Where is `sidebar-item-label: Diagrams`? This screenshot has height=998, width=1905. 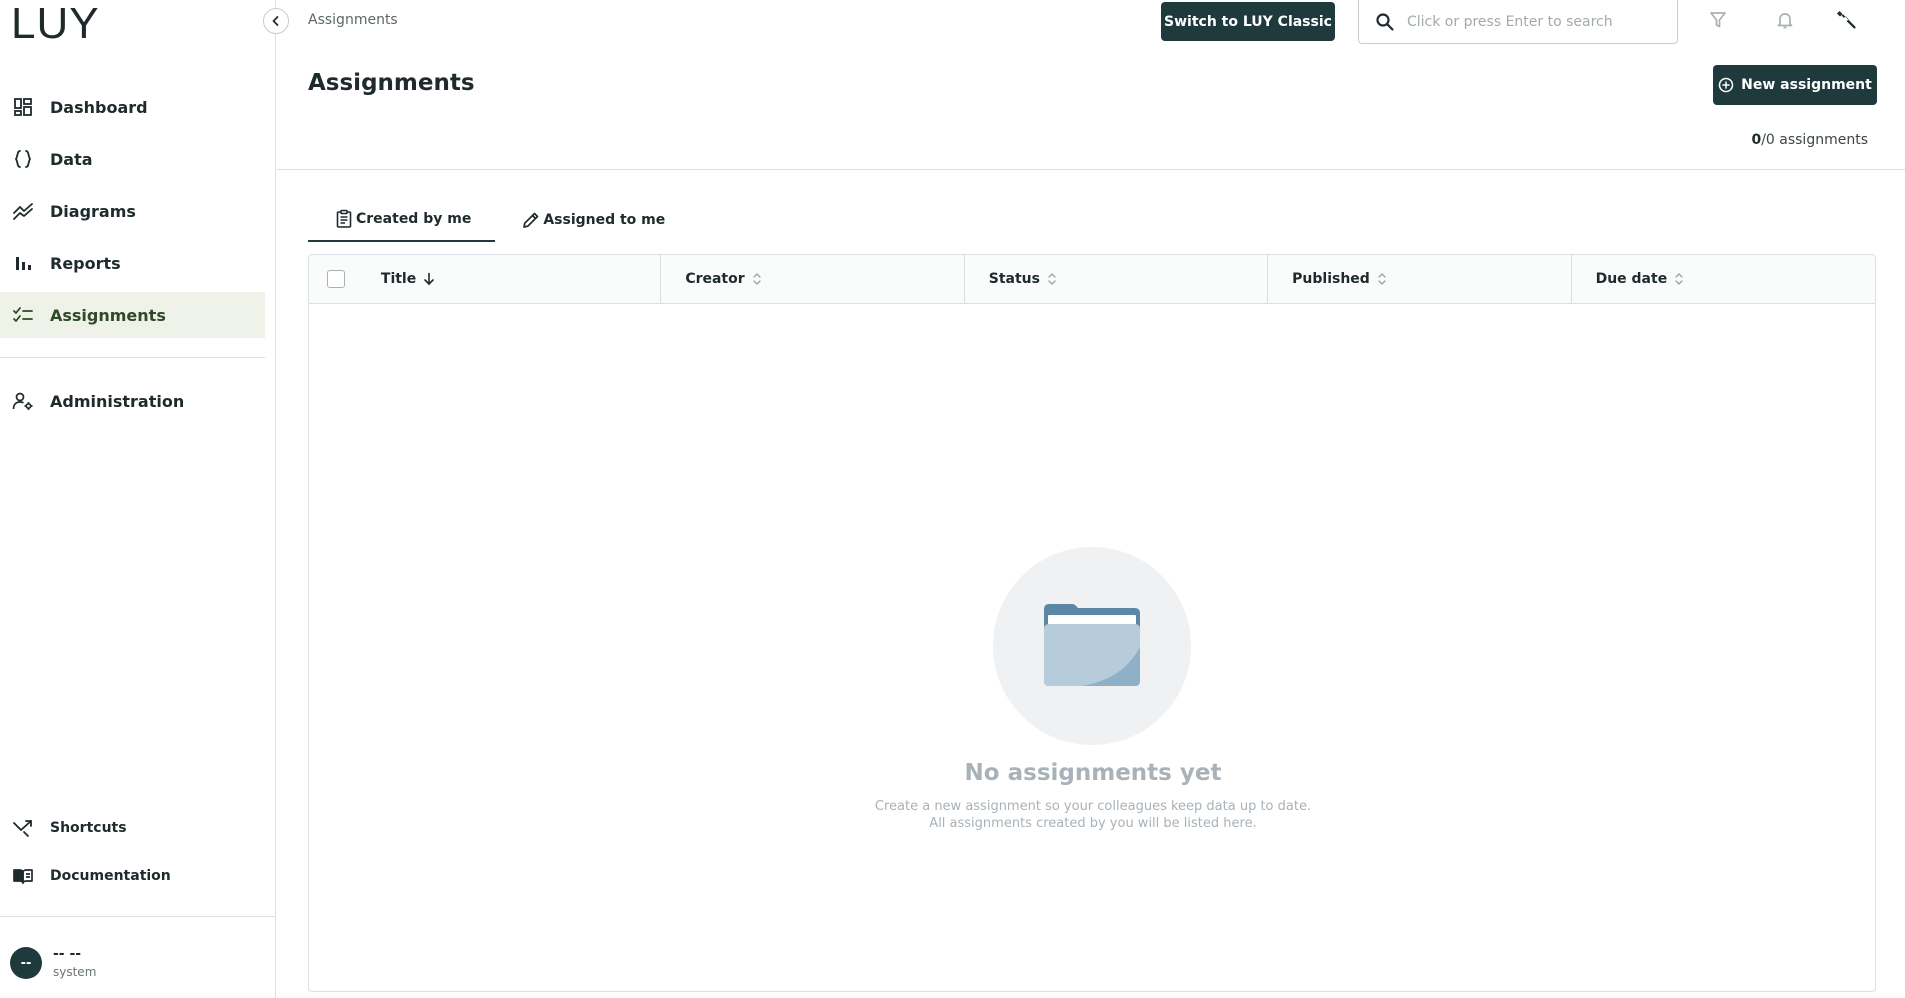
sidebar-item-label: Diagrams is located at coordinates (93, 211).